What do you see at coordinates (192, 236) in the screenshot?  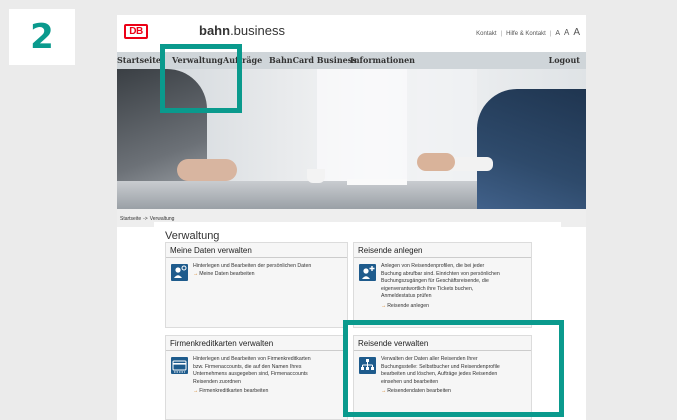 I see `page-title: Verwaltung` at bounding box center [192, 236].